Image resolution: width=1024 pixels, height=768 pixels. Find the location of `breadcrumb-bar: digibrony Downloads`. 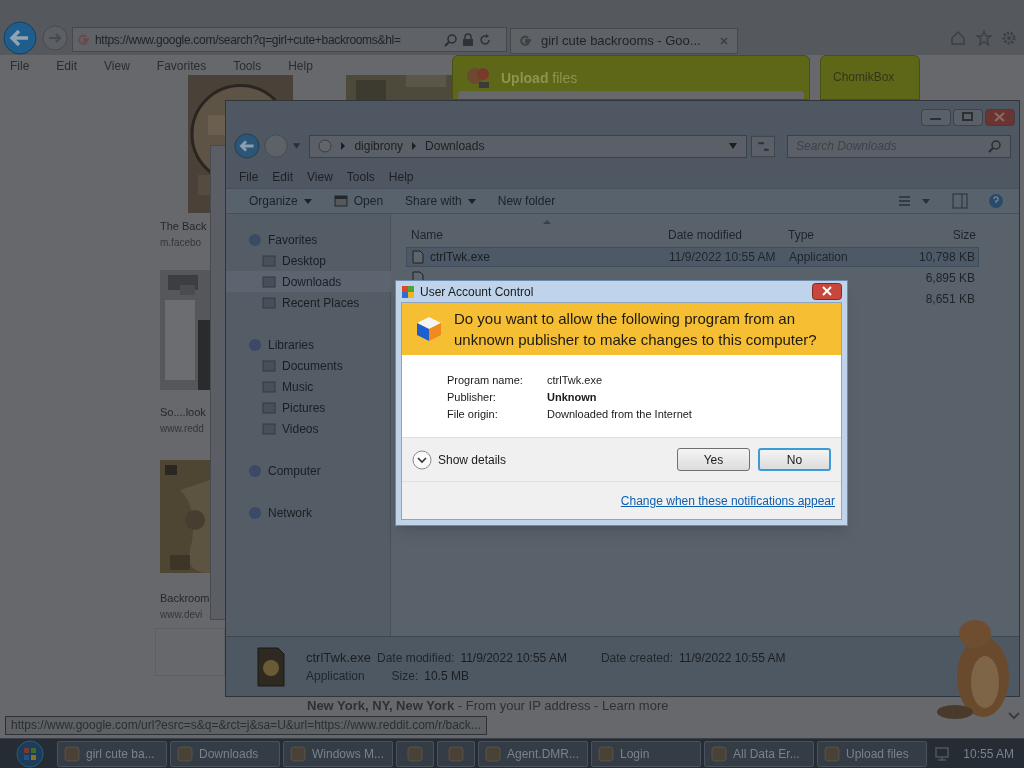

breadcrumb-bar: digibrony Downloads is located at coordinates (528, 146).